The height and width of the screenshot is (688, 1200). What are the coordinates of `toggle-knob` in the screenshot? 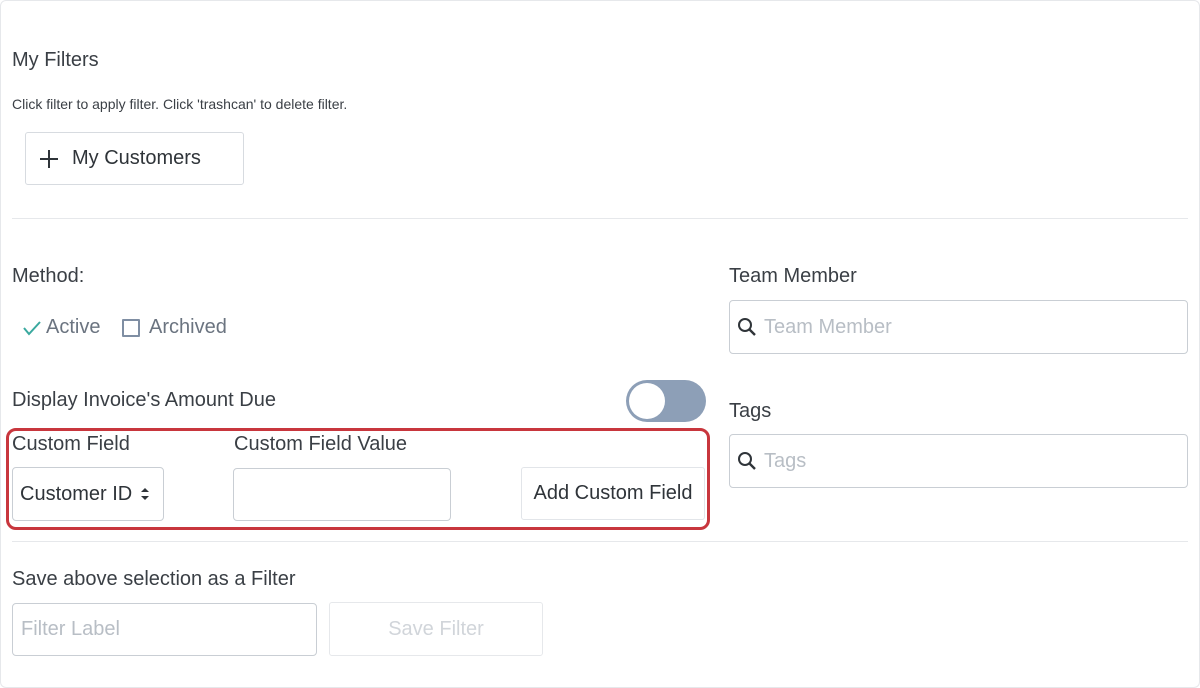 It's located at (647, 401).